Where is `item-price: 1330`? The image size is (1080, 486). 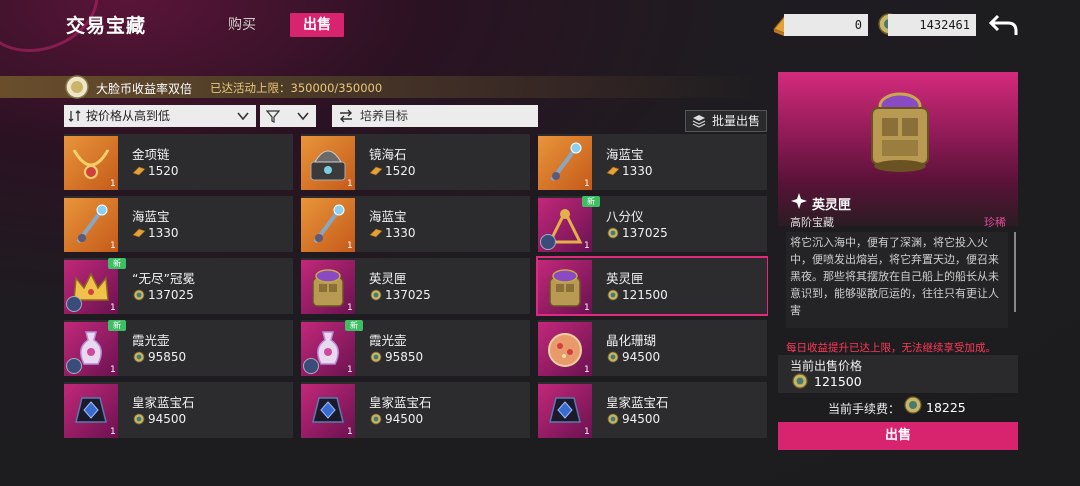 item-price: 1330 is located at coordinates (400, 233).